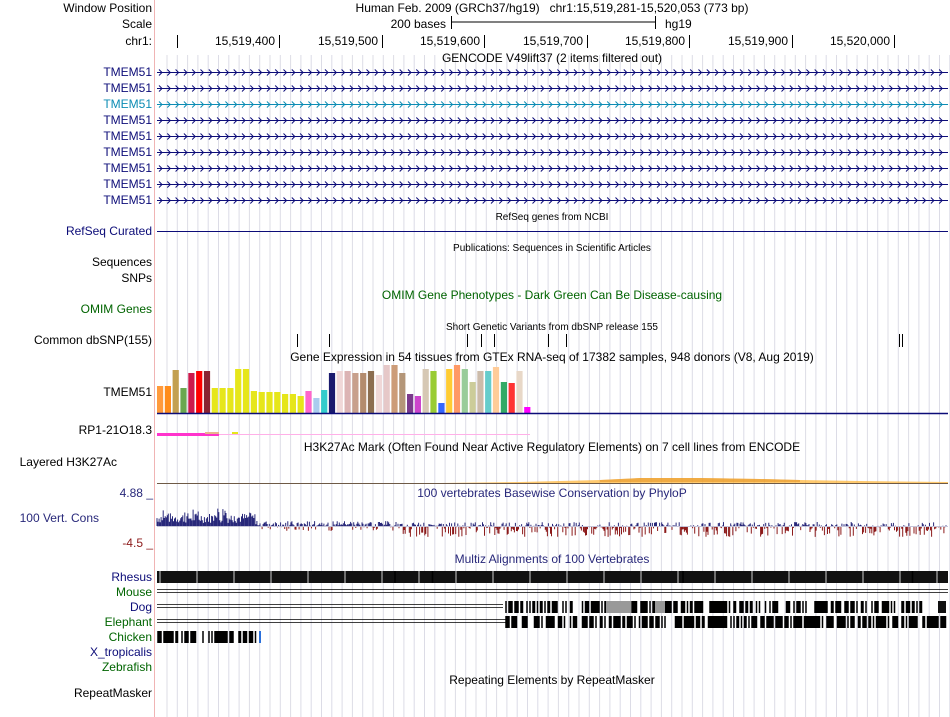 This screenshot has width=950, height=717. What do you see at coordinates (129, 622) in the screenshot?
I see `species-label: Elephant` at bounding box center [129, 622].